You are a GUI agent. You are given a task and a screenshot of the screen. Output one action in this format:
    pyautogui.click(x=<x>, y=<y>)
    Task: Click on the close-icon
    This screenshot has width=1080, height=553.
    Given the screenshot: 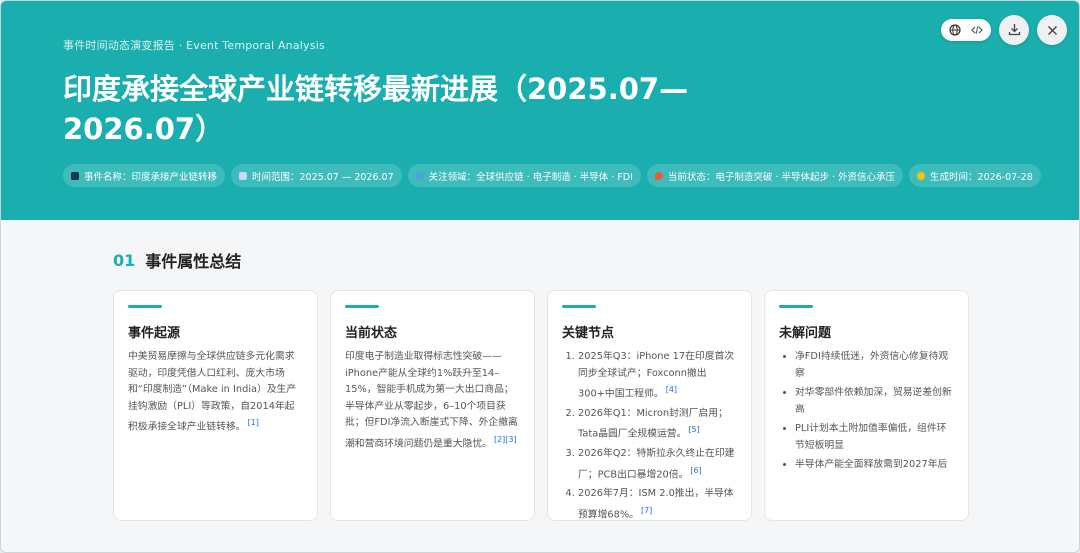 What is the action you would take?
    pyautogui.click(x=1052, y=30)
    